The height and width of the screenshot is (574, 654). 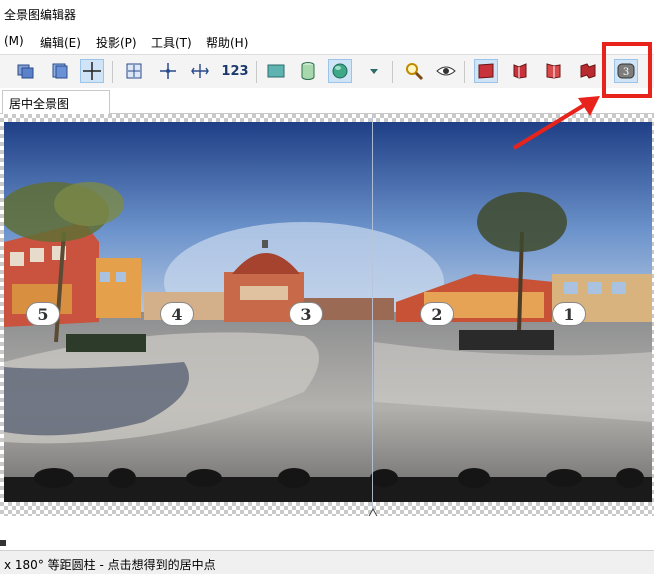 What do you see at coordinates (43, 314) in the screenshot?
I see `control-point-5: 5` at bounding box center [43, 314].